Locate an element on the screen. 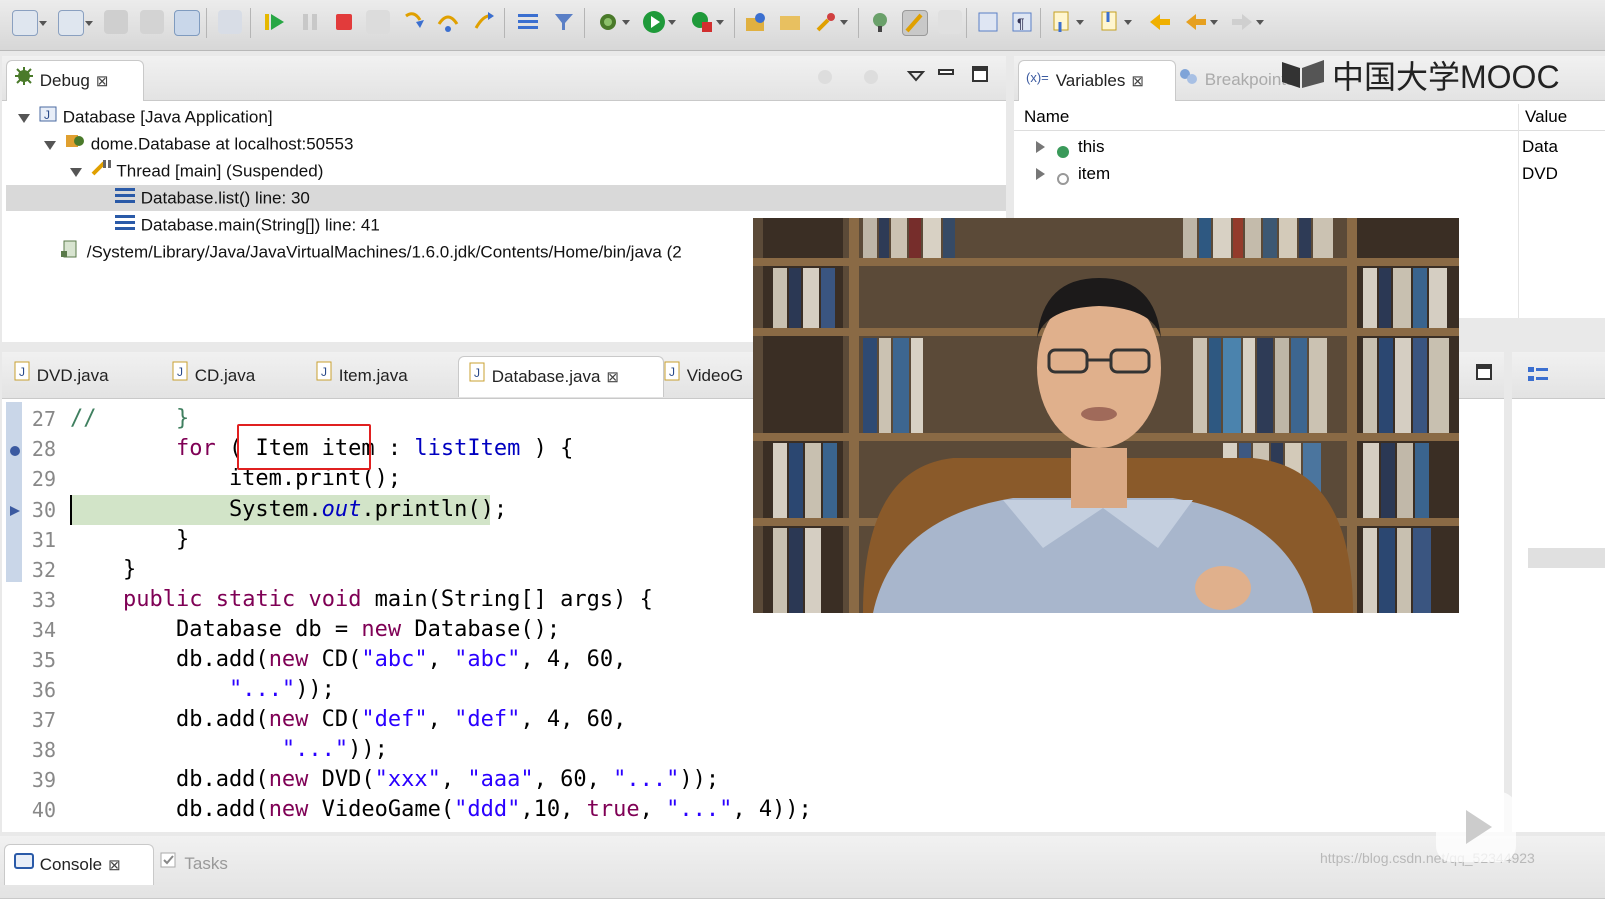 This screenshot has width=1605, height=899. line-number: 34 is located at coordinates (43, 630).